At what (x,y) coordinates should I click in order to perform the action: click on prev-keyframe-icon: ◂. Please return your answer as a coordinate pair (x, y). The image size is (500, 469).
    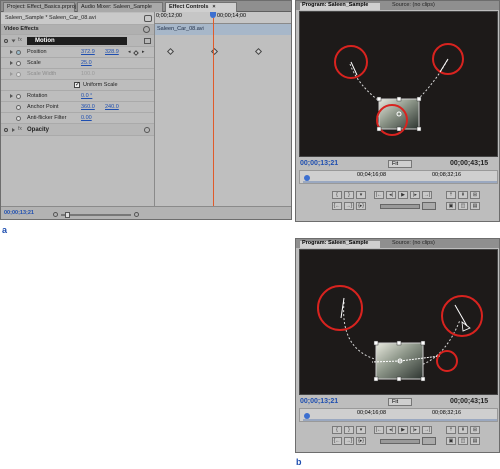
    Looking at the image, I should click on (129, 52).